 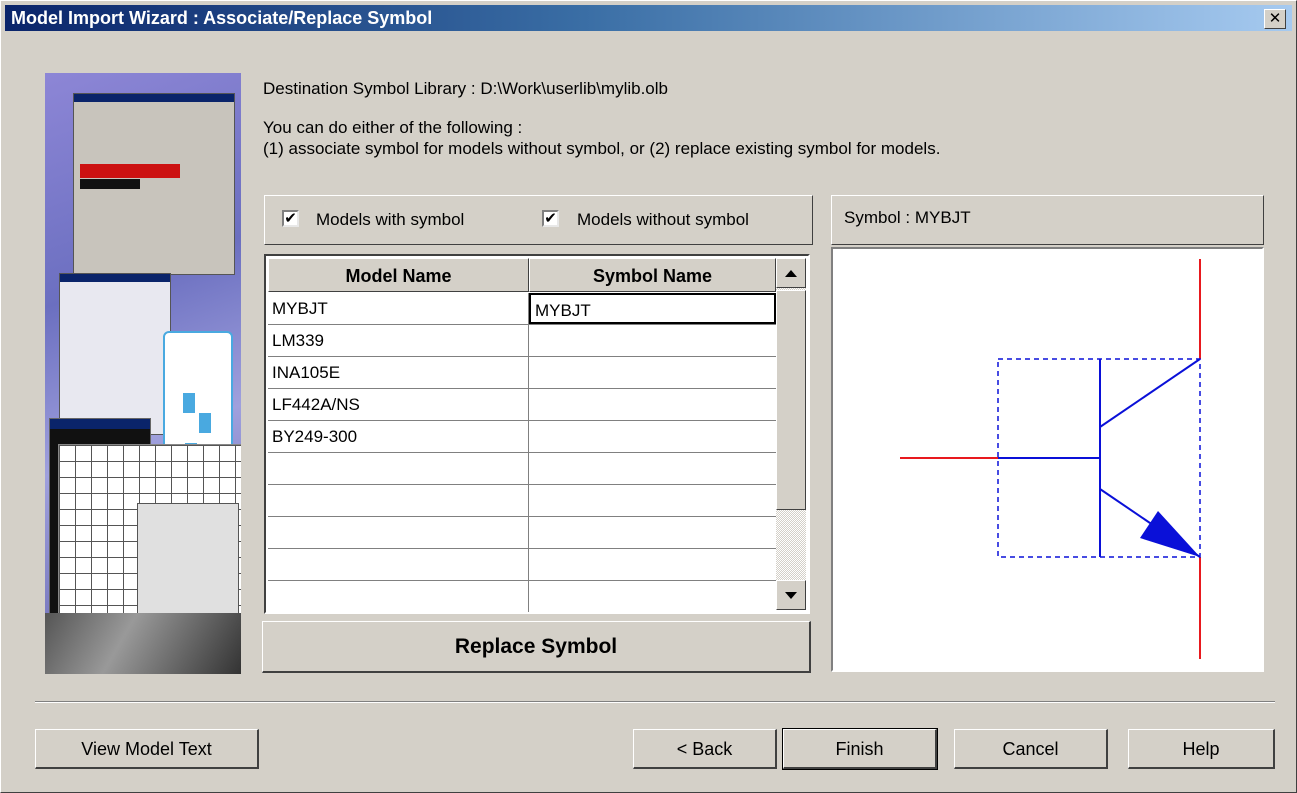 I want to click on illustration-waveform, so click(x=145, y=546).